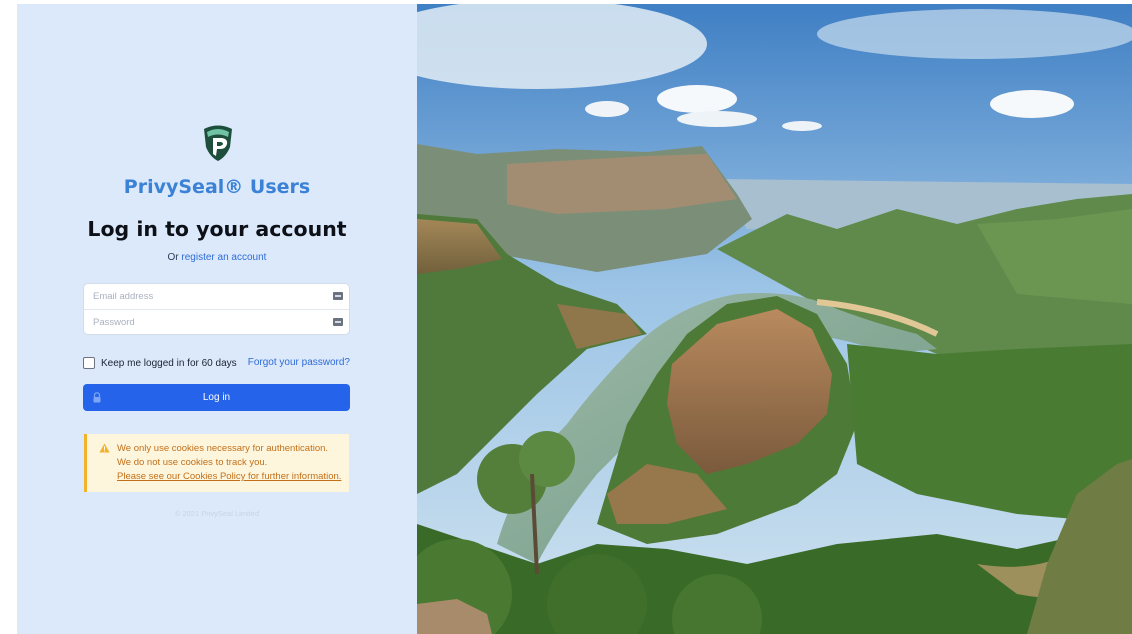 The image size is (1132, 634). What do you see at coordinates (199, 322) in the screenshot?
I see `password-input` at bounding box center [199, 322].